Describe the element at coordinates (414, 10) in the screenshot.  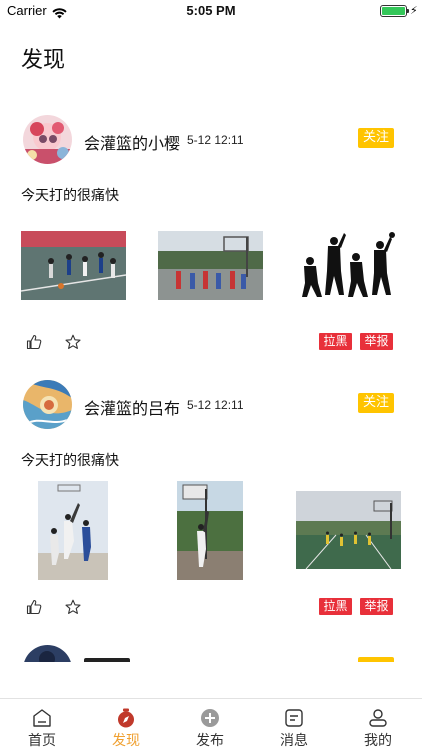
I see `charging-icon: ⚡` at that location.